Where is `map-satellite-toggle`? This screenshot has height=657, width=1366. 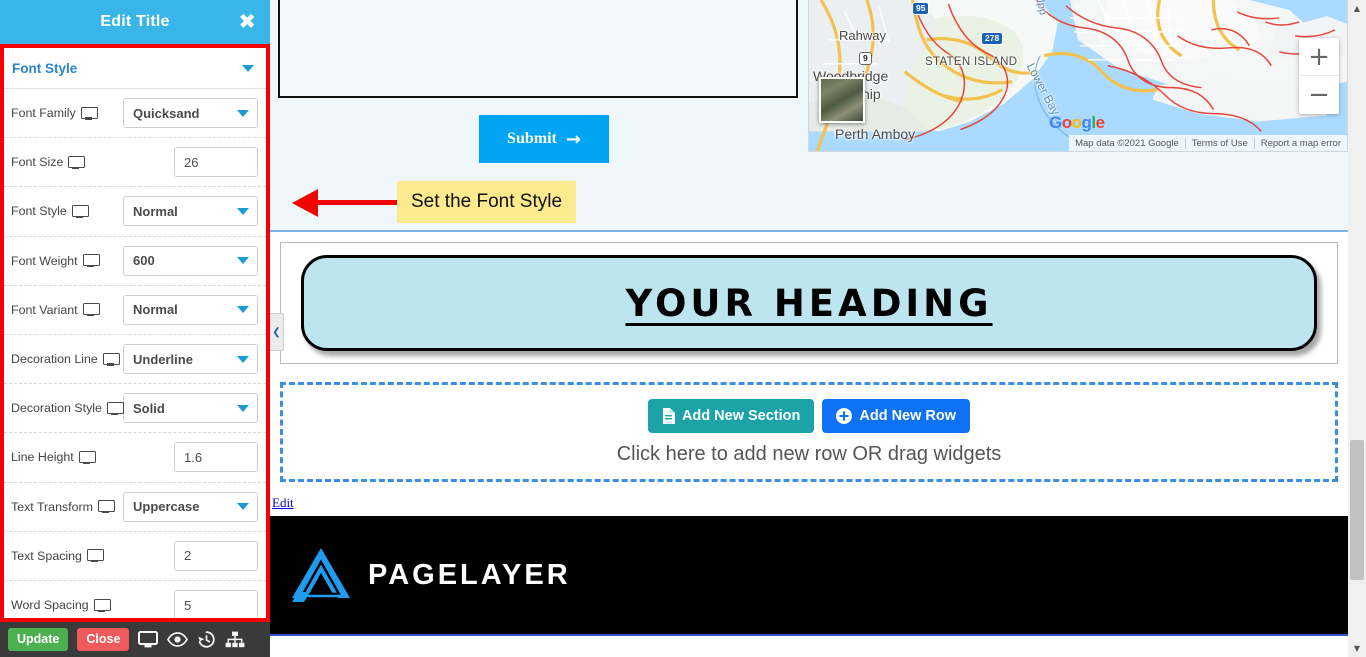 map-satellite-toggle is located at coordinates (842, 100).